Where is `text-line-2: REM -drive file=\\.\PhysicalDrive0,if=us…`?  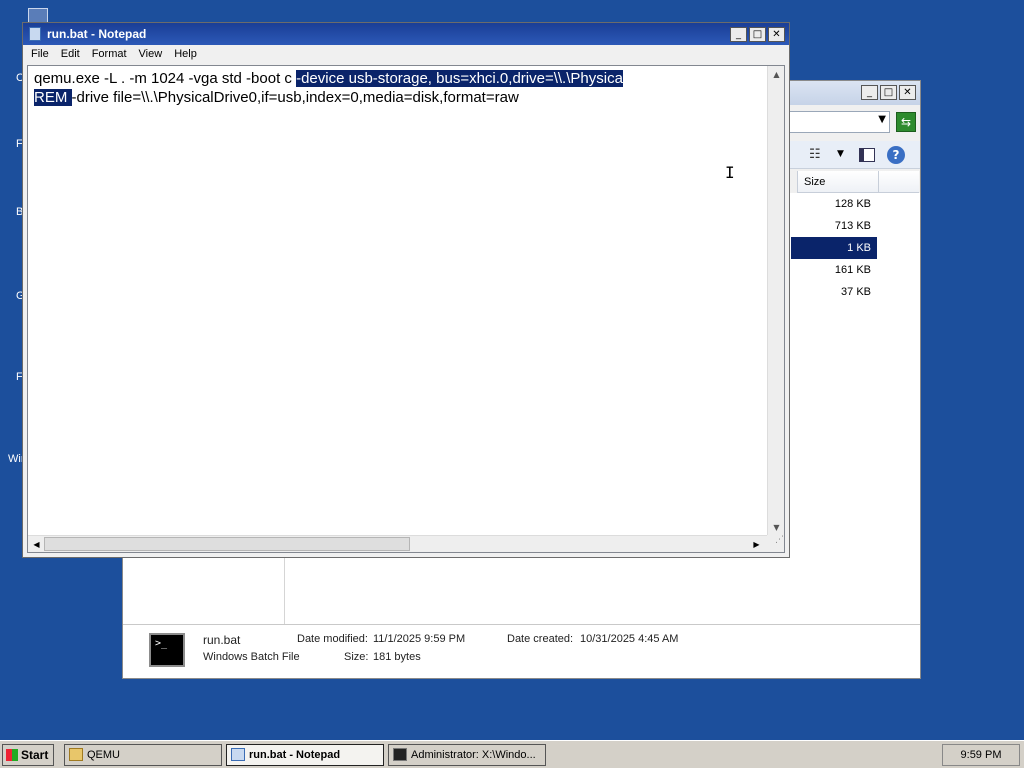
text-line-2: REM -drive file=\\.\PhysicalDrive0,if=us… is located at coordinates (276, 97).